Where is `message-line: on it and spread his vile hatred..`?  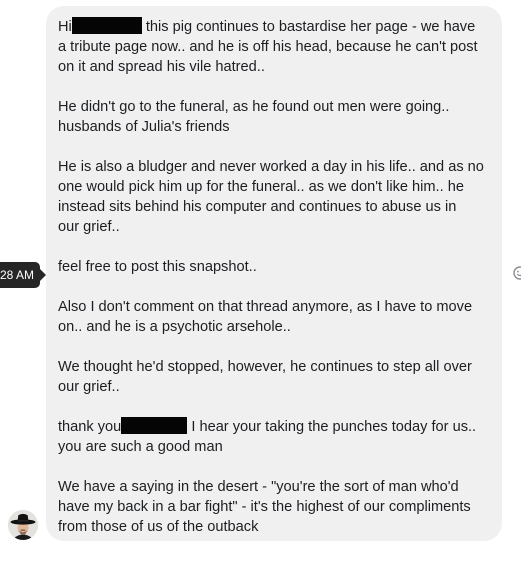
message-line: on it and spread his vile hatred.. is located at coordinates (161, 67).